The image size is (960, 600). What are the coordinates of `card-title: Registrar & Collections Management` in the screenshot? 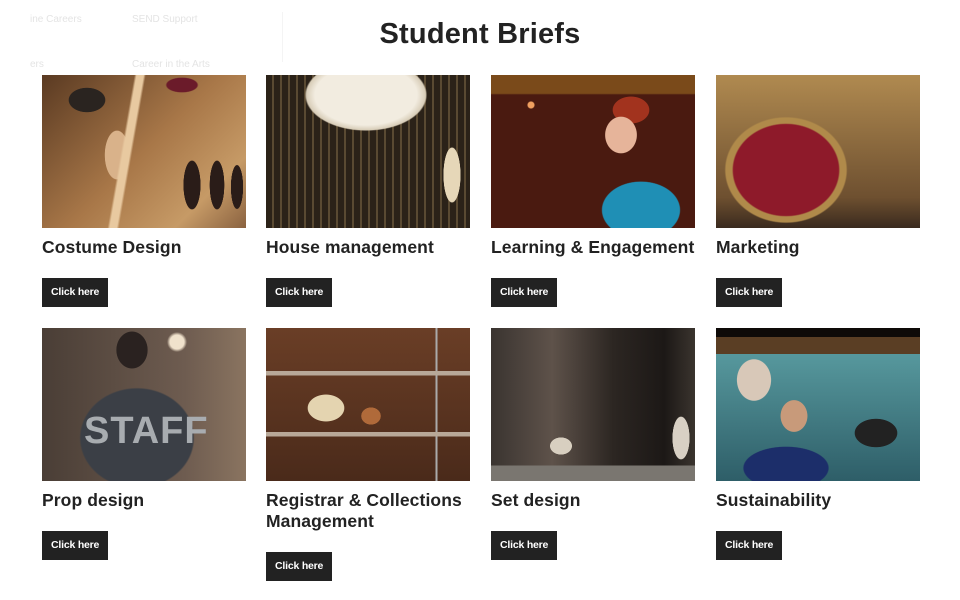 It's located at (364, 510).